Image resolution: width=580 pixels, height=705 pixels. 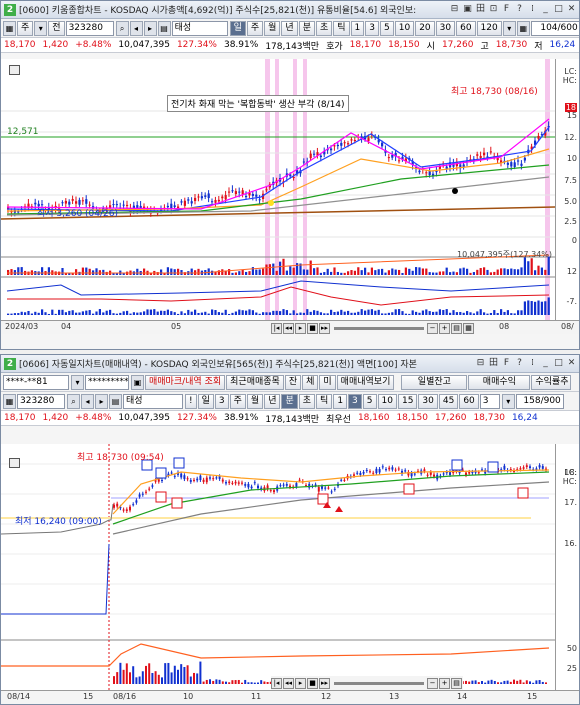 I want to click on minute-20: 20, so click(x=425, y=28).